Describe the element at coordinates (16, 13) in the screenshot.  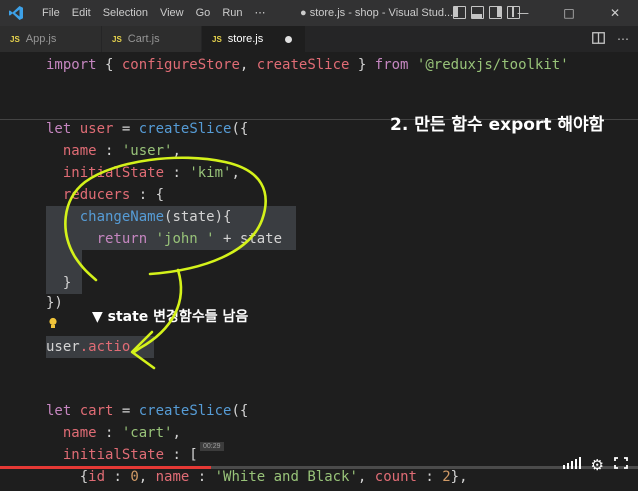
I see `vscode-logo-icon` at that location.